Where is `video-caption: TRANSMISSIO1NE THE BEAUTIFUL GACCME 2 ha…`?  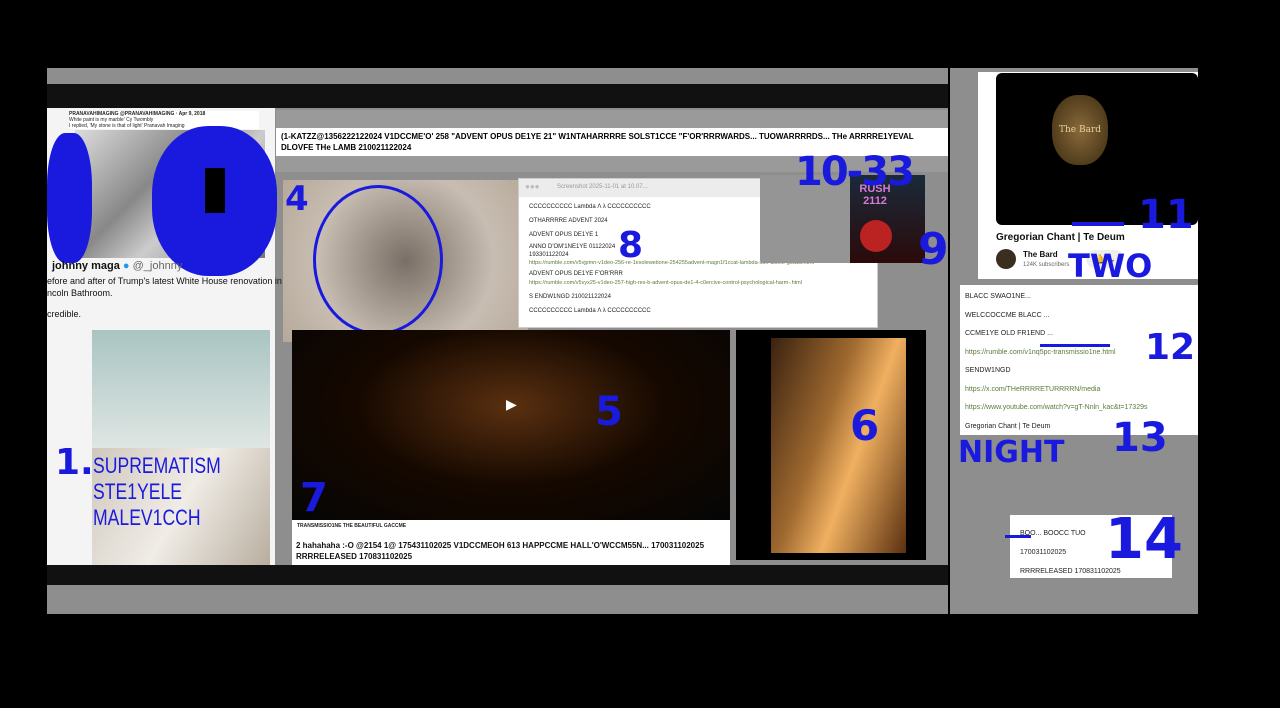 video-caption: TRANSMISSIO1NE THE BEAUTIFUL GACCME 2 ha… is located at coordinates (511, 542).